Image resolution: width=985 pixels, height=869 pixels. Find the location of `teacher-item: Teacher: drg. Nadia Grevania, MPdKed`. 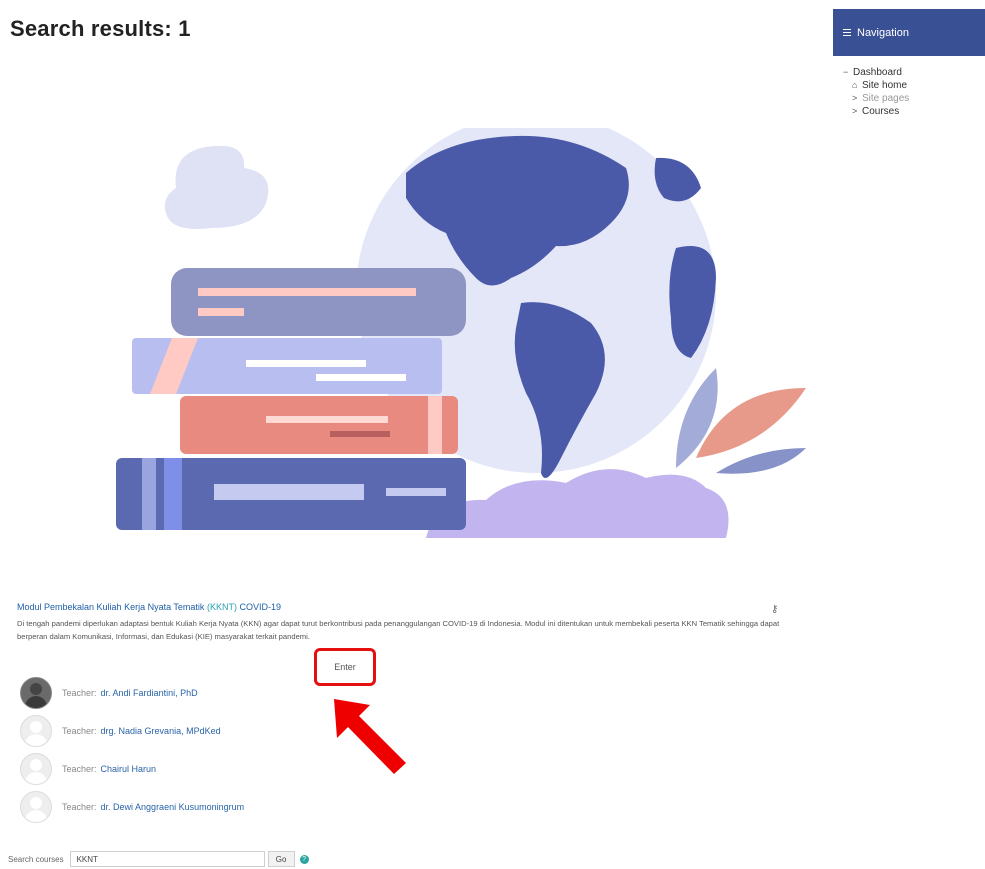

teacher-item: Teacher: drg. Nadia Grevania, MPdKed is located at coordinates (180, 731).